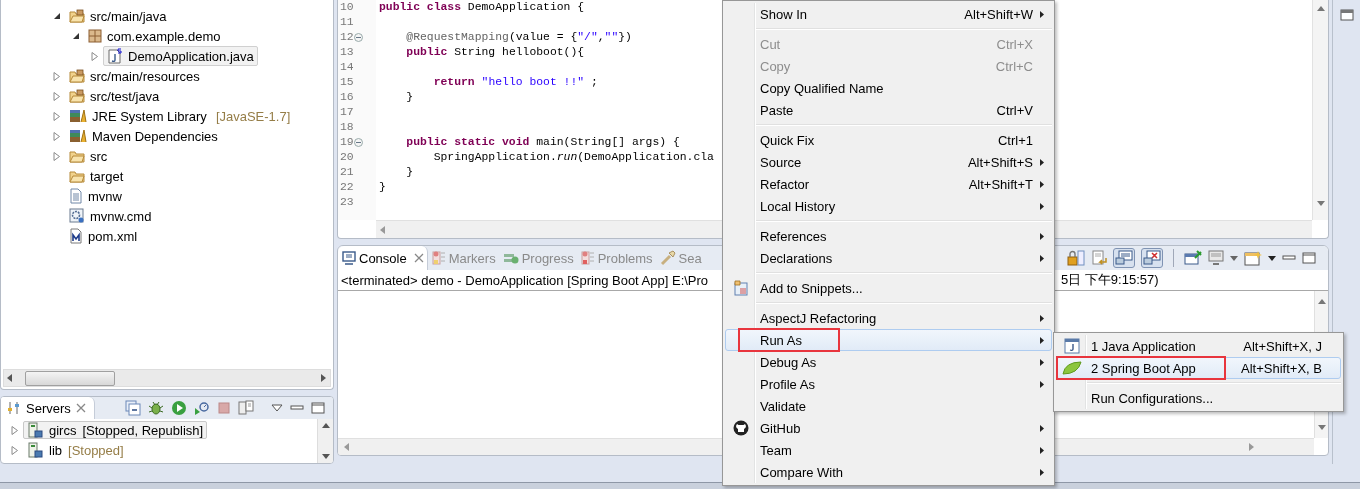  I want to click on keyboard-shortcut: Alt+Shift+T, so click(1000, 184).